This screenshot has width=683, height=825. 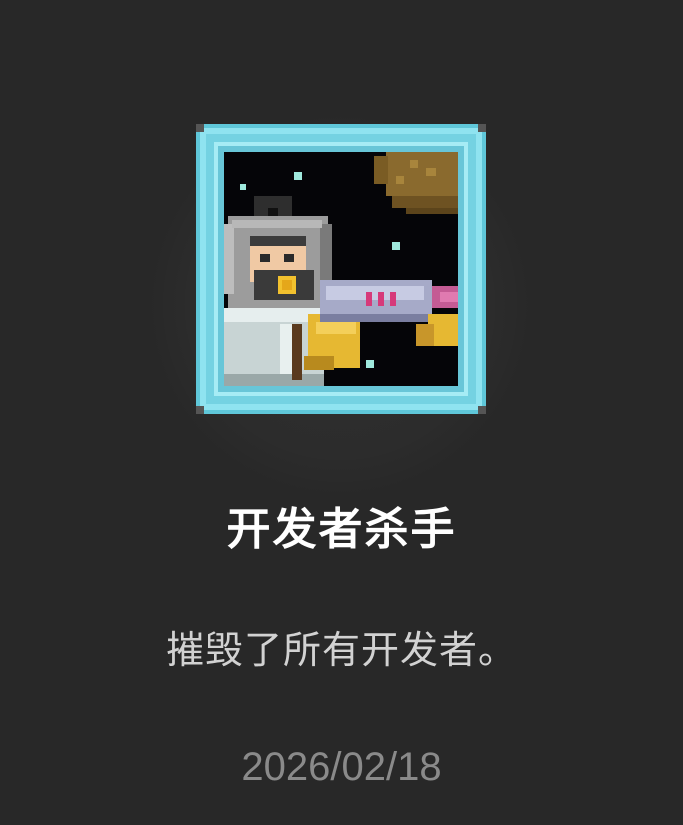 What do you see at coordinates (341, 650) in the screenshot?
I see `achievement-description: 摧毁了所有开发者。` at bounding box center [341, 650].